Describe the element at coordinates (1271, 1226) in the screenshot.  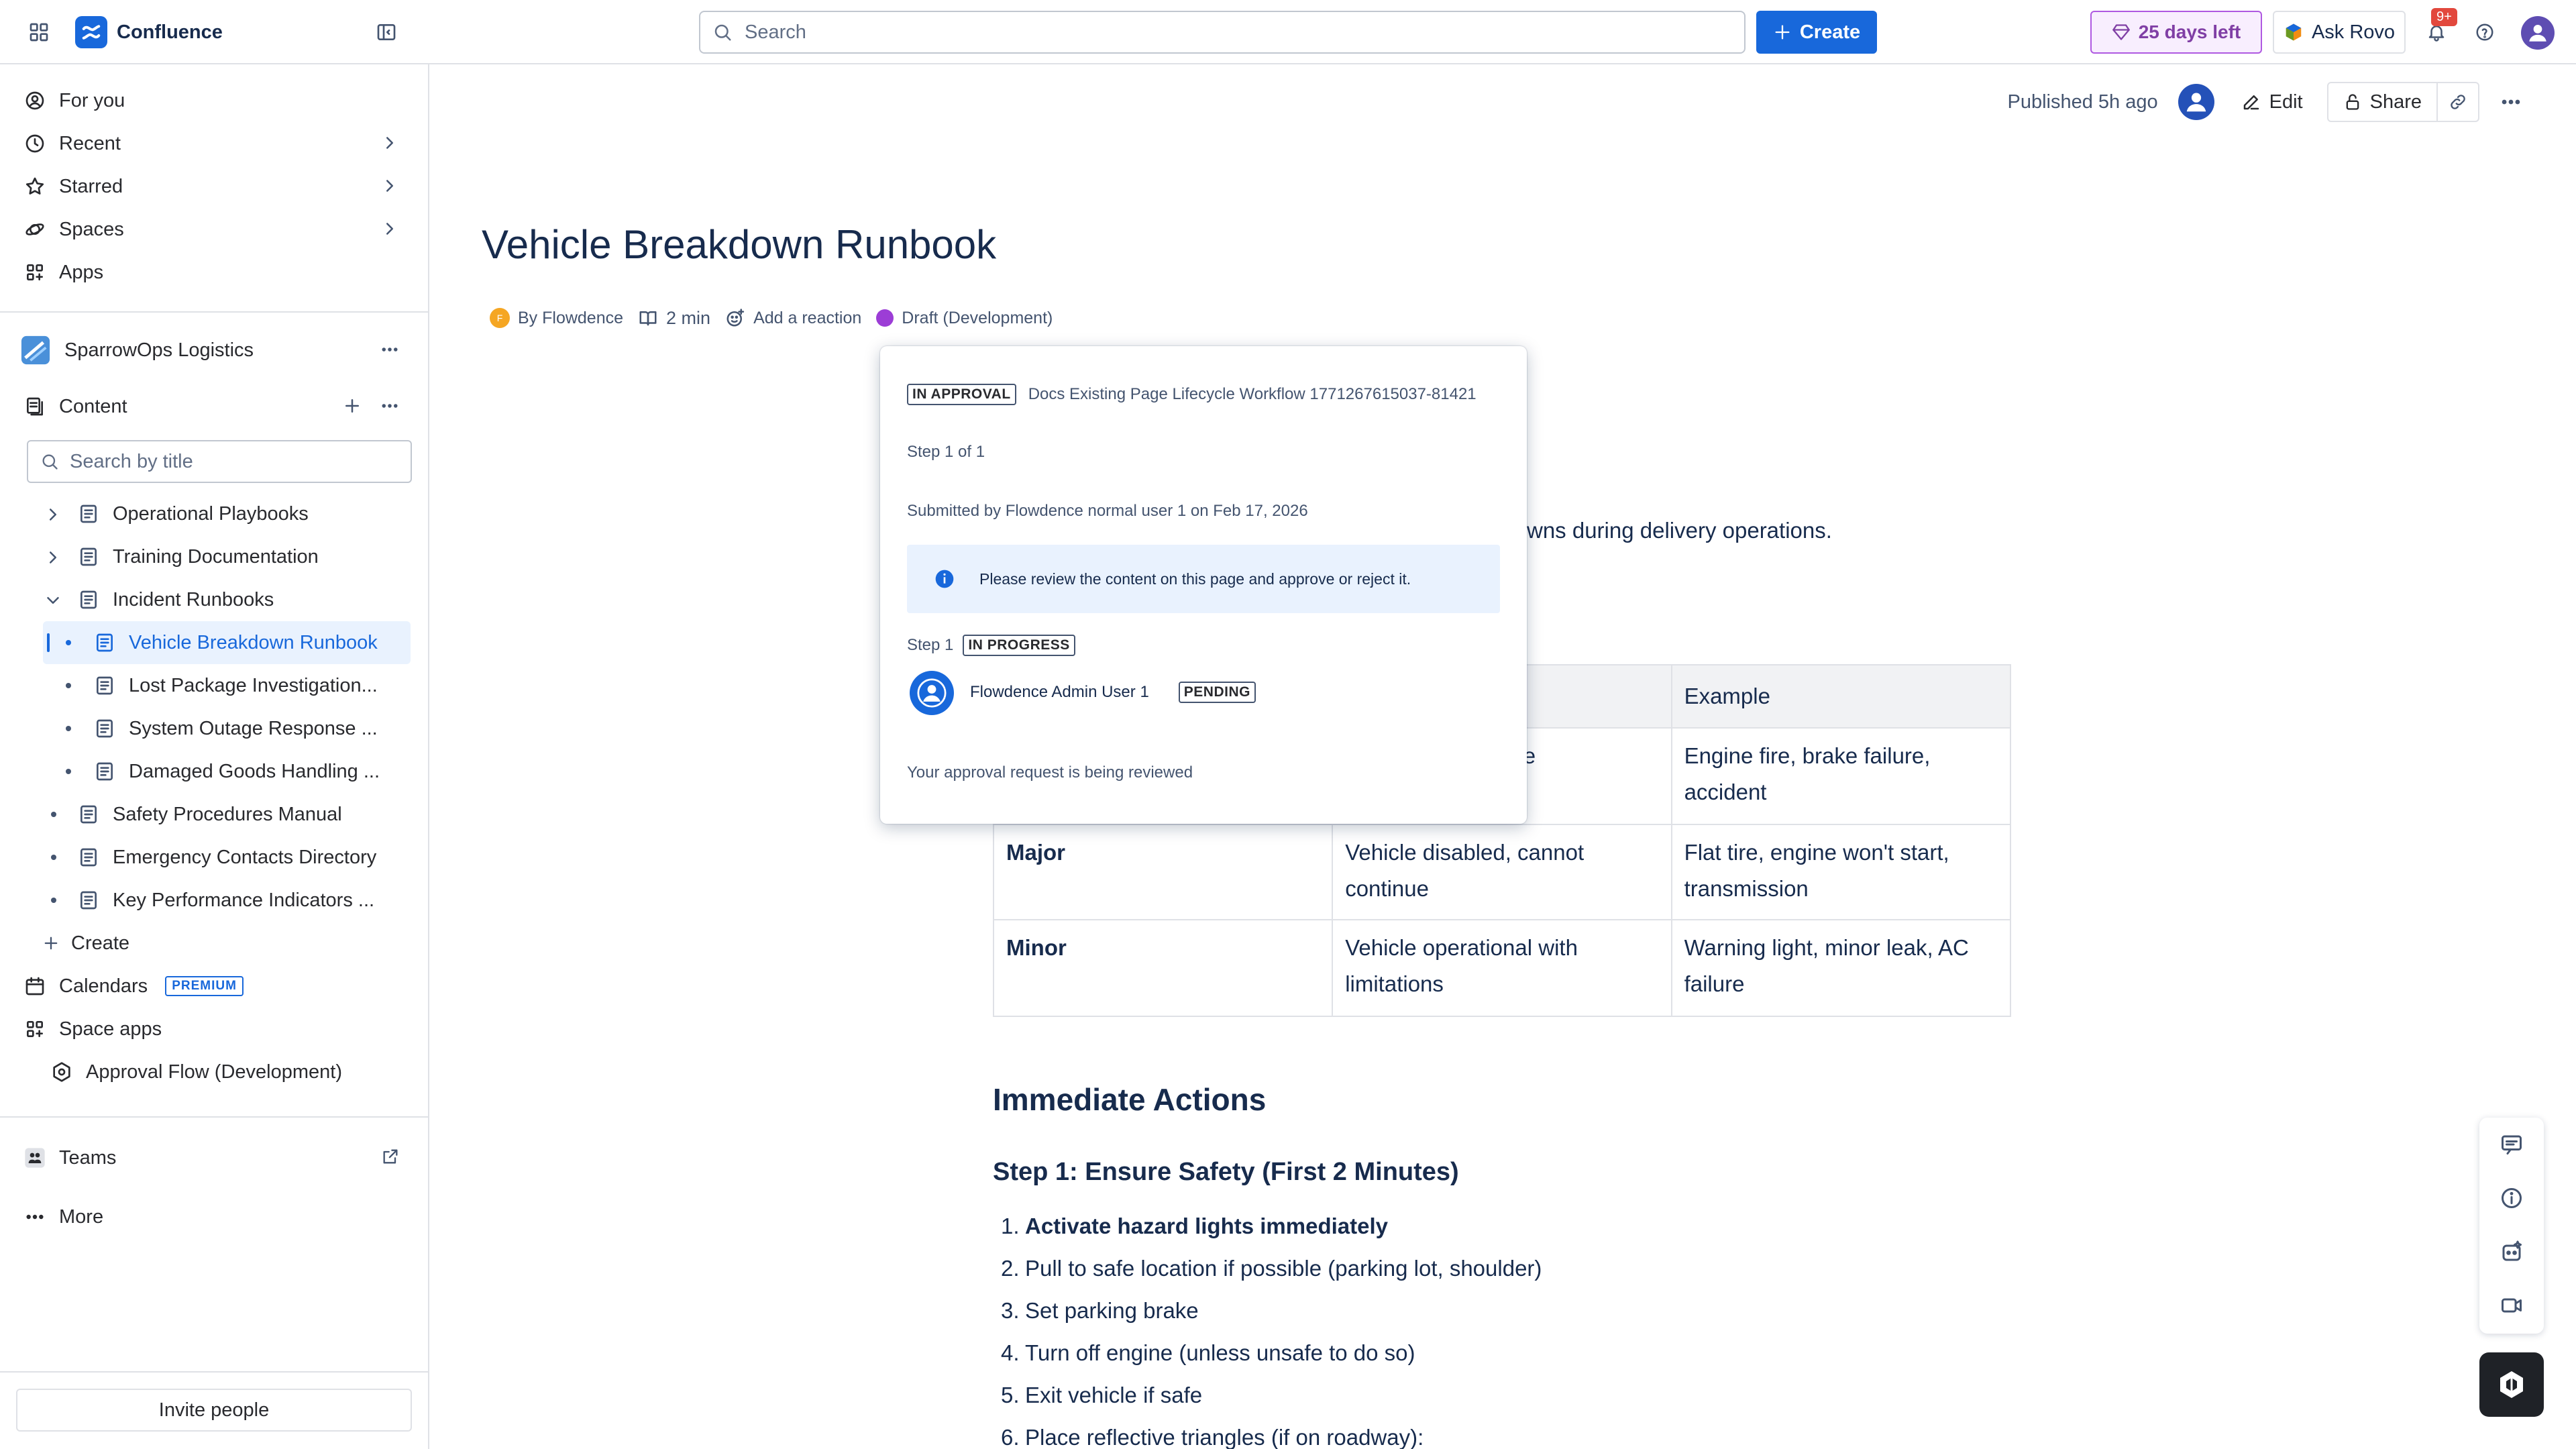
I see `list-item: 1. Activate hazard lights immediately` at that location.